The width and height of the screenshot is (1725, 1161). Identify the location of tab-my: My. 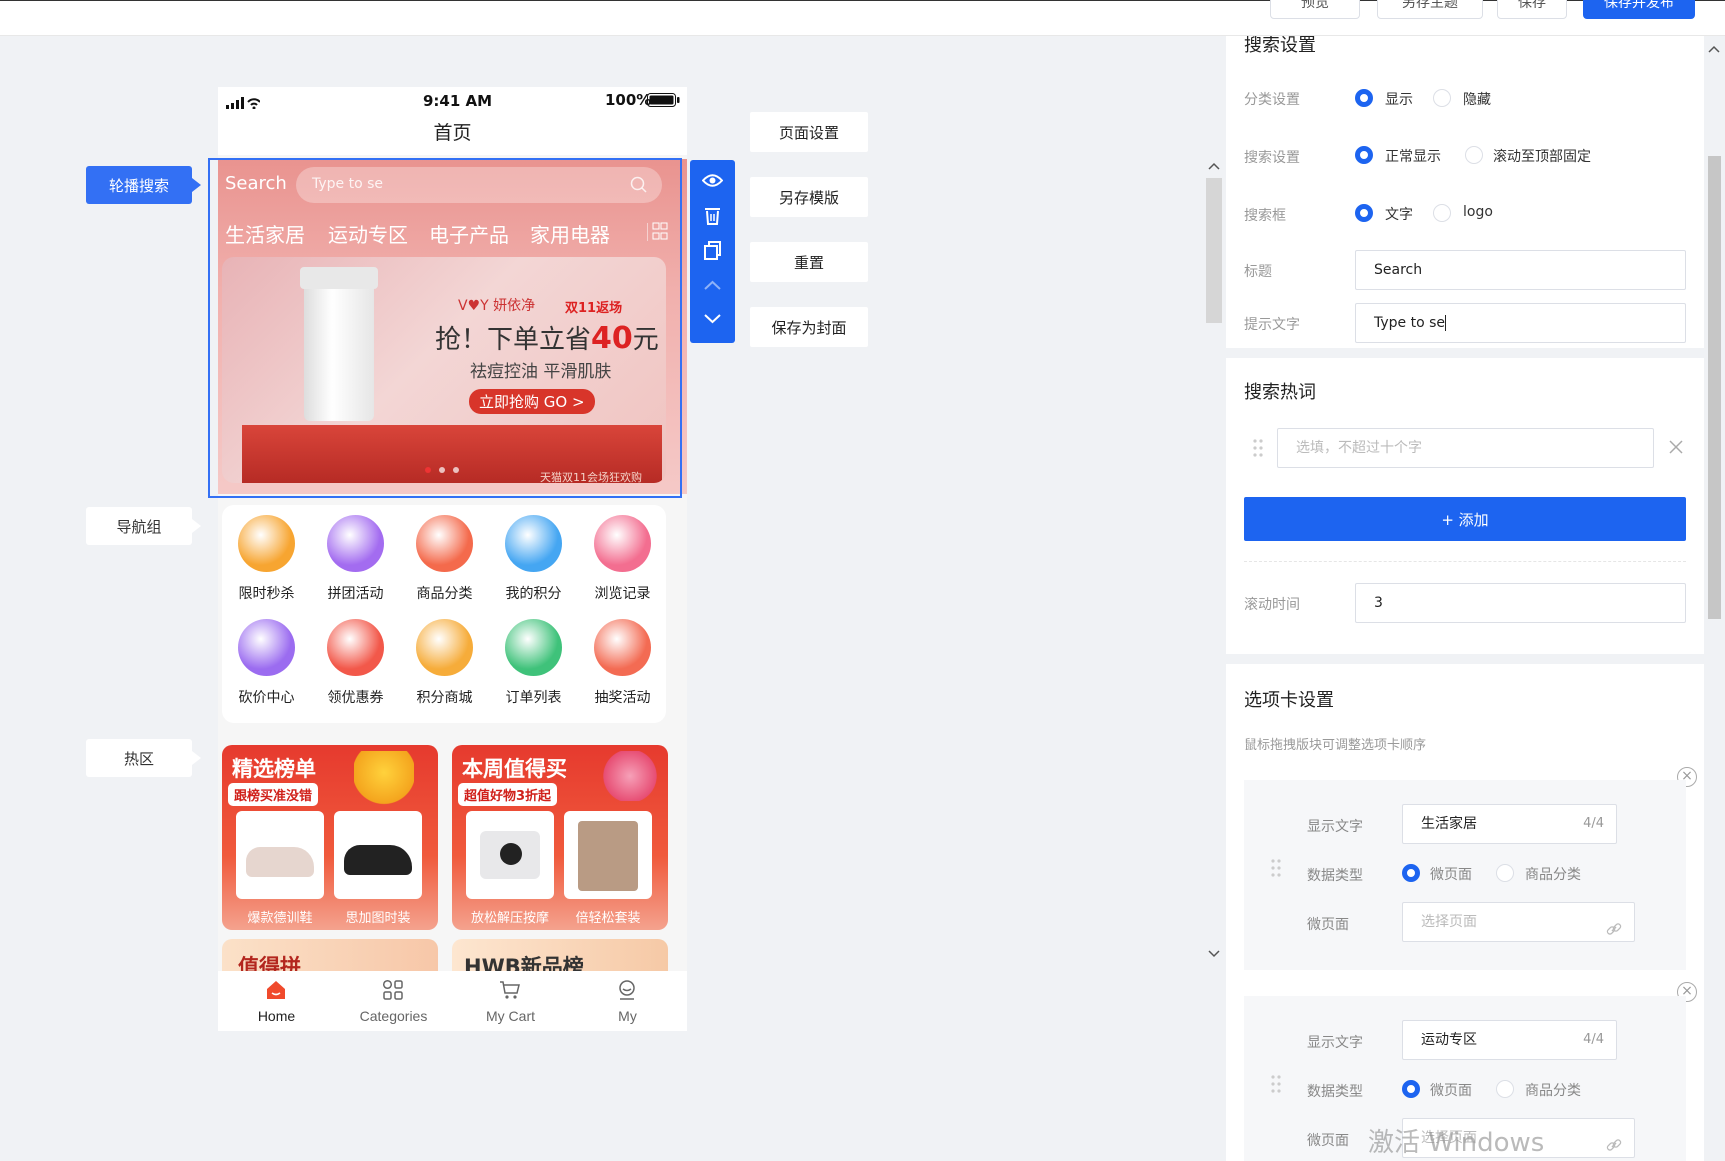
(627, 1001).